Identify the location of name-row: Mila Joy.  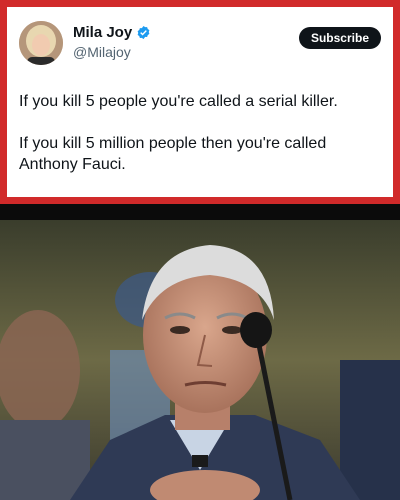
(112, 32).